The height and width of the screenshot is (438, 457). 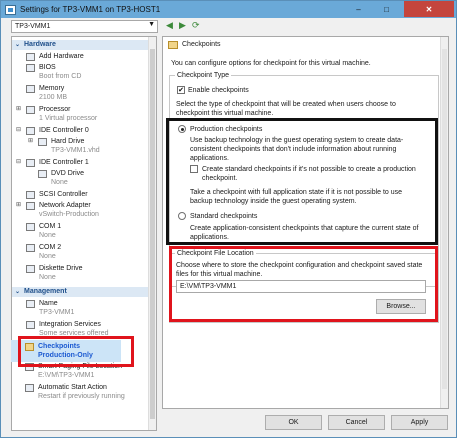 I want to click on maximize-button: □, so click(x=386, y=9).